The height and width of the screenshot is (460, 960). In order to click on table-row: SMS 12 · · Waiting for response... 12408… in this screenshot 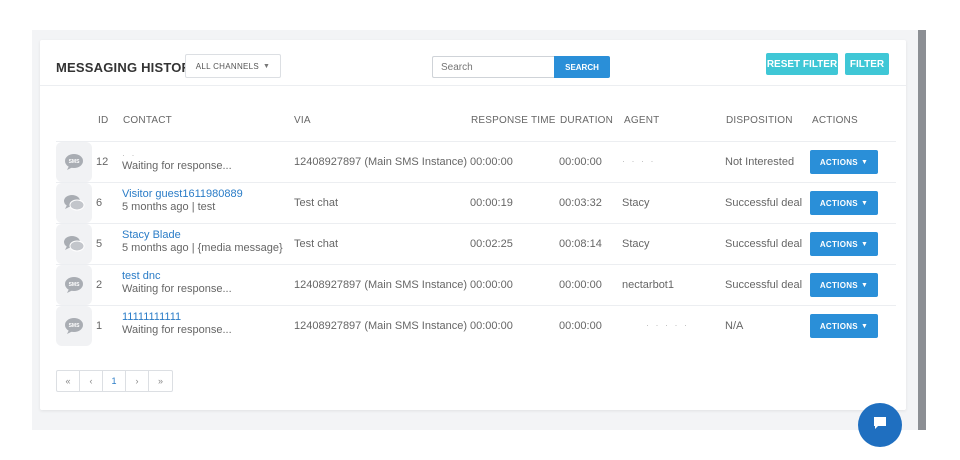, I will do `click(476, 161)`.